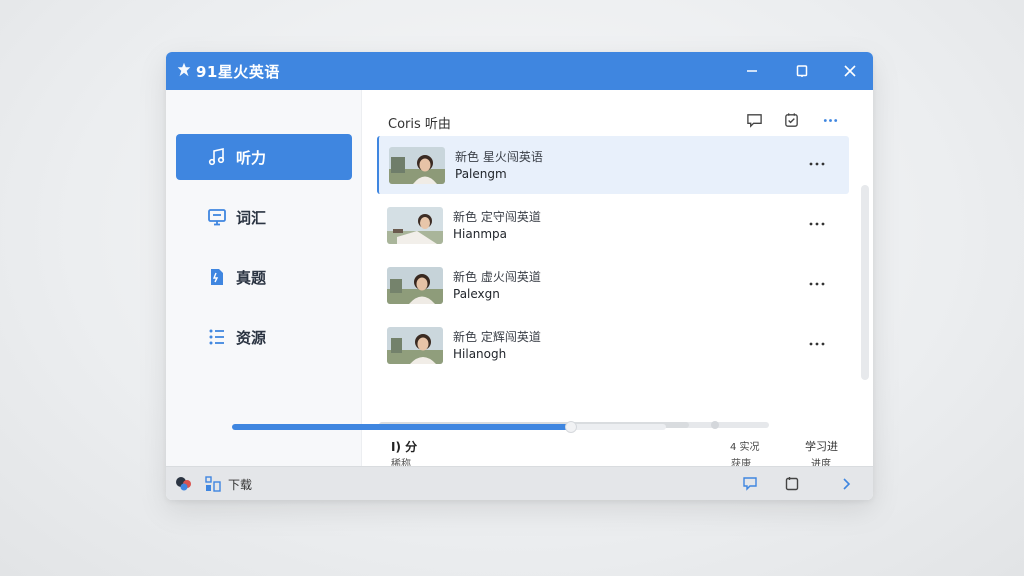 Image resolution: width=1024 pixels, height=576 pixels. Describe the element at coordinates (519, 483) in the screenshot. I see `status-bar: 下载` at that location.